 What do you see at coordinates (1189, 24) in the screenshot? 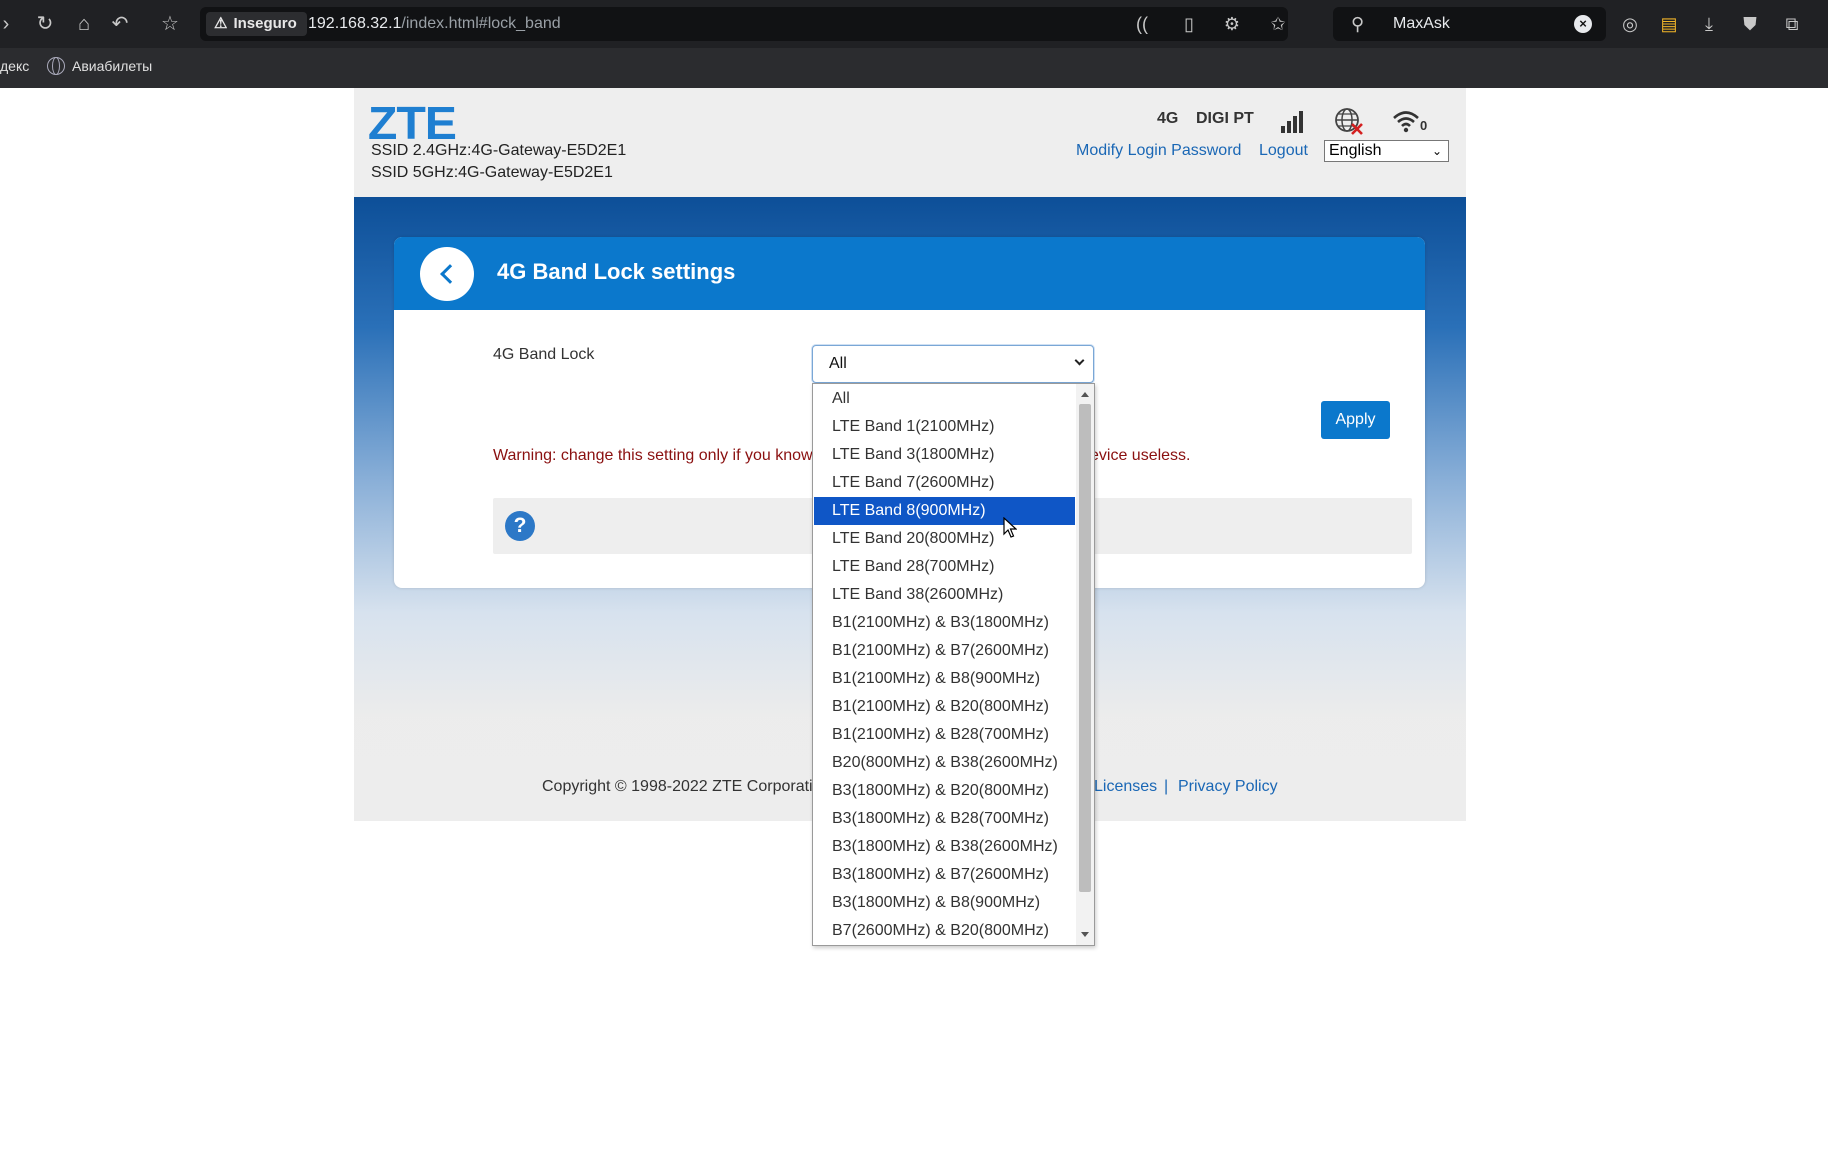
I see `reader-view-icon: ▯` at bounding box center [1189, 24].